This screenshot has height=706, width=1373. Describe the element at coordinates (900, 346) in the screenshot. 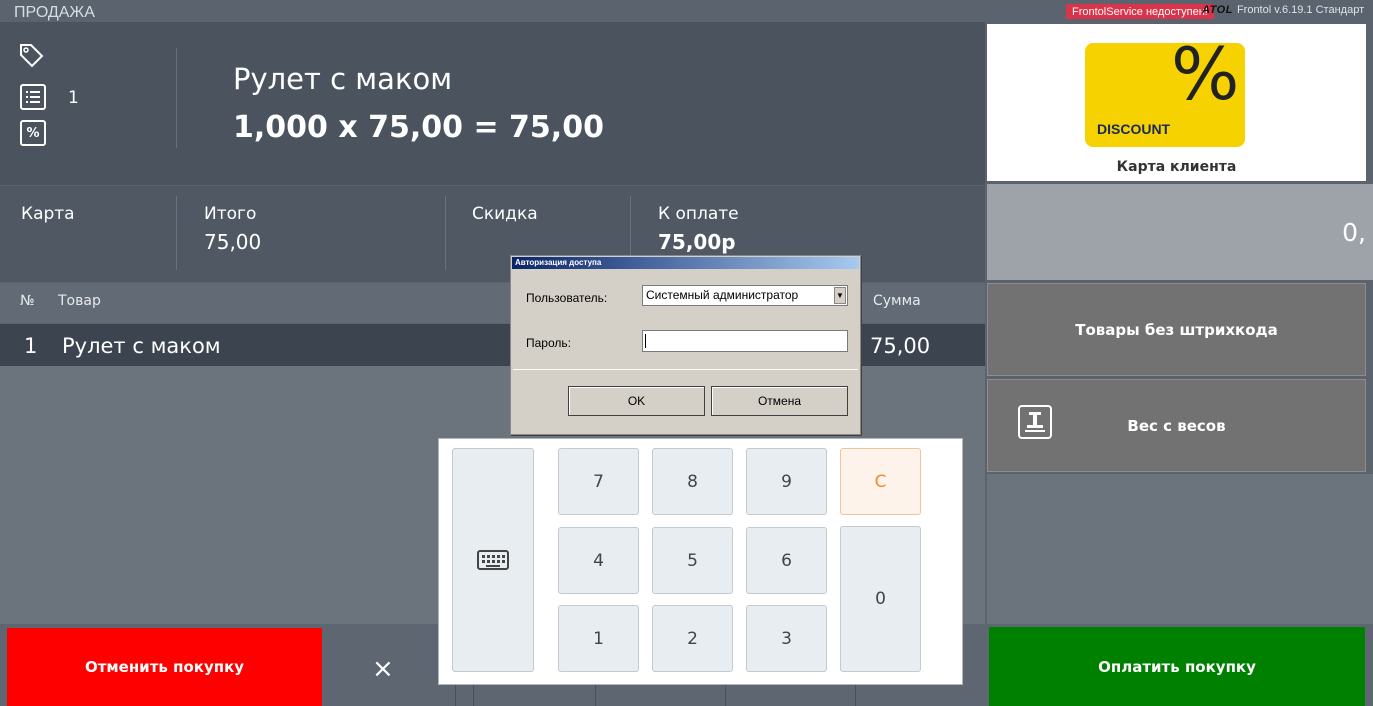

I see `row-sum: 75,00` at that location.